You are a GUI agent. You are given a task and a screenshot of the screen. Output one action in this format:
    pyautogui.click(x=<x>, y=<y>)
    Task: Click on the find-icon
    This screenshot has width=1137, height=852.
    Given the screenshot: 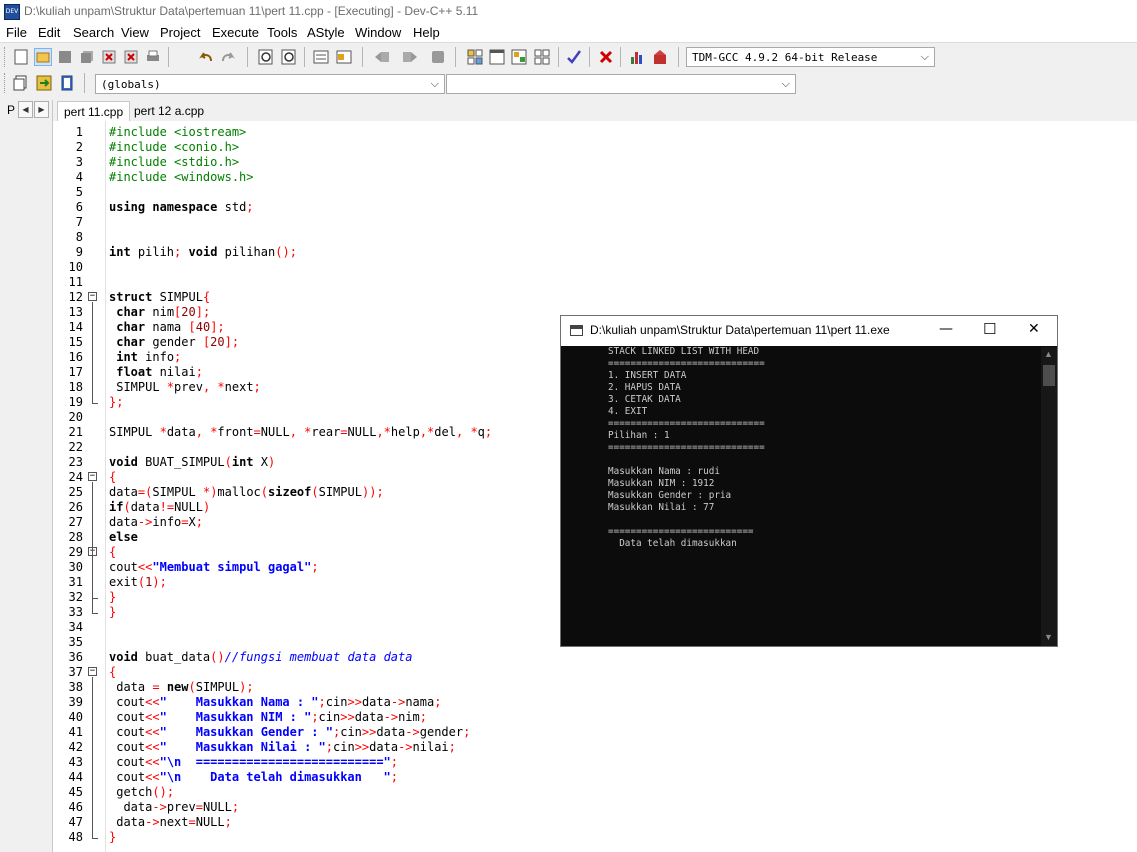 What is the action you would take?
    pyautogui.click(x=266, y=57)
    